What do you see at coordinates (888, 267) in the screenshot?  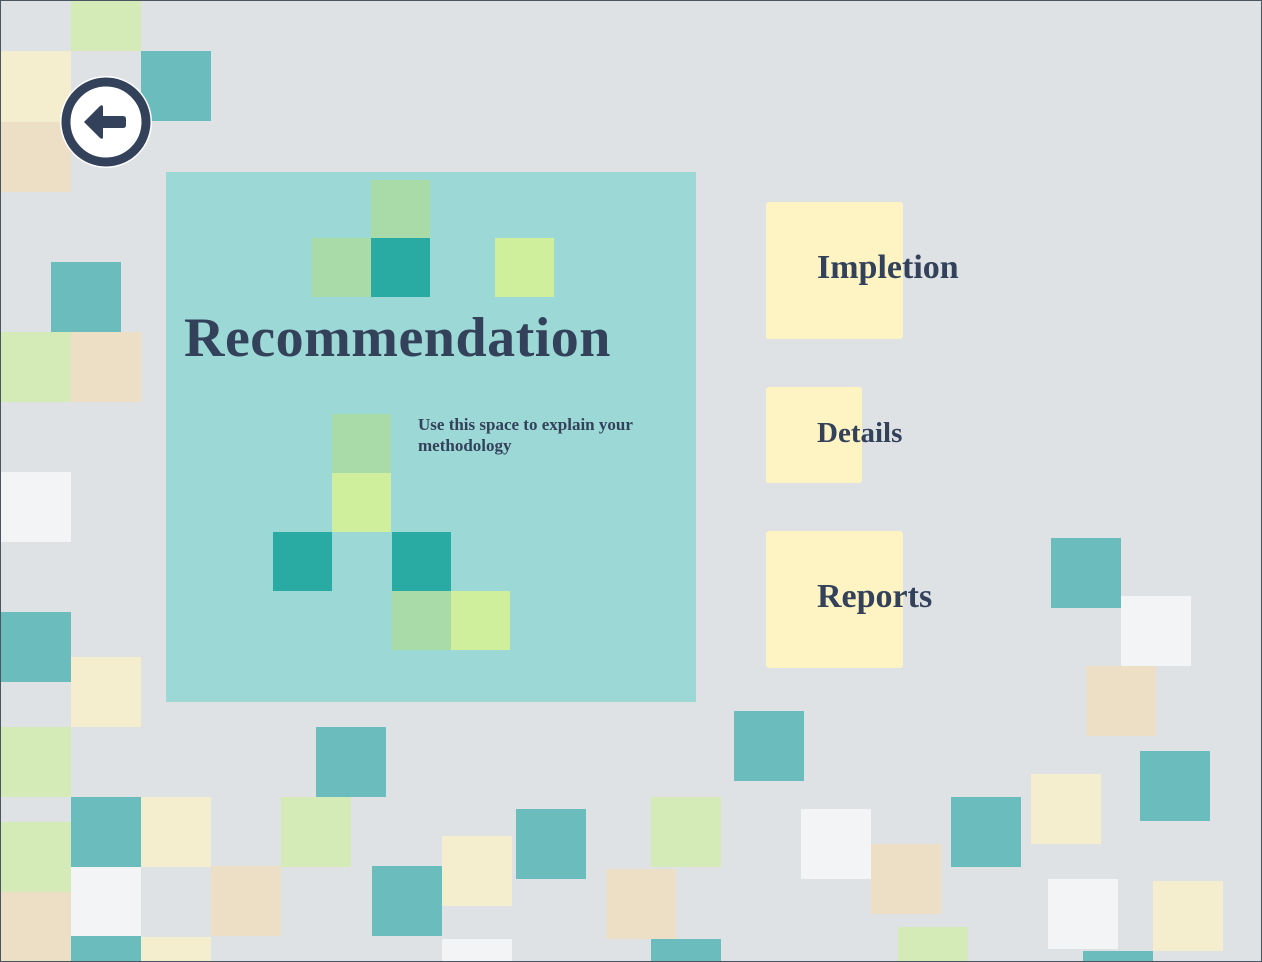 I see `nav-item-label: Impletion` at bounding box center [888, 267].